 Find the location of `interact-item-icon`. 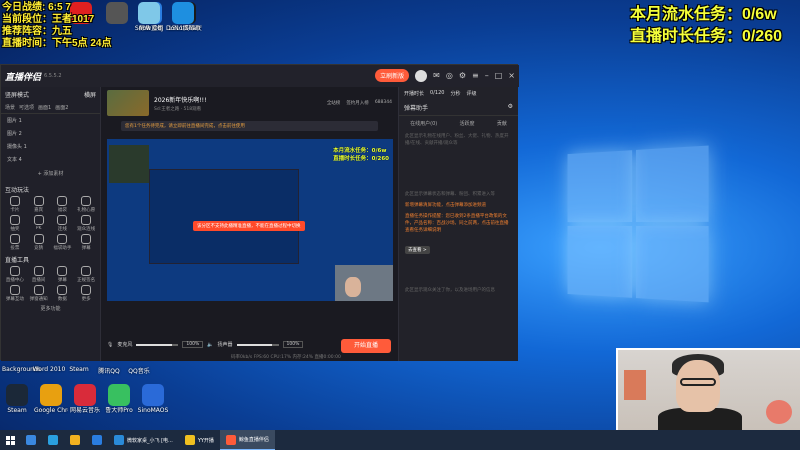

interact-item-icon is located at coordinates (14, 201).